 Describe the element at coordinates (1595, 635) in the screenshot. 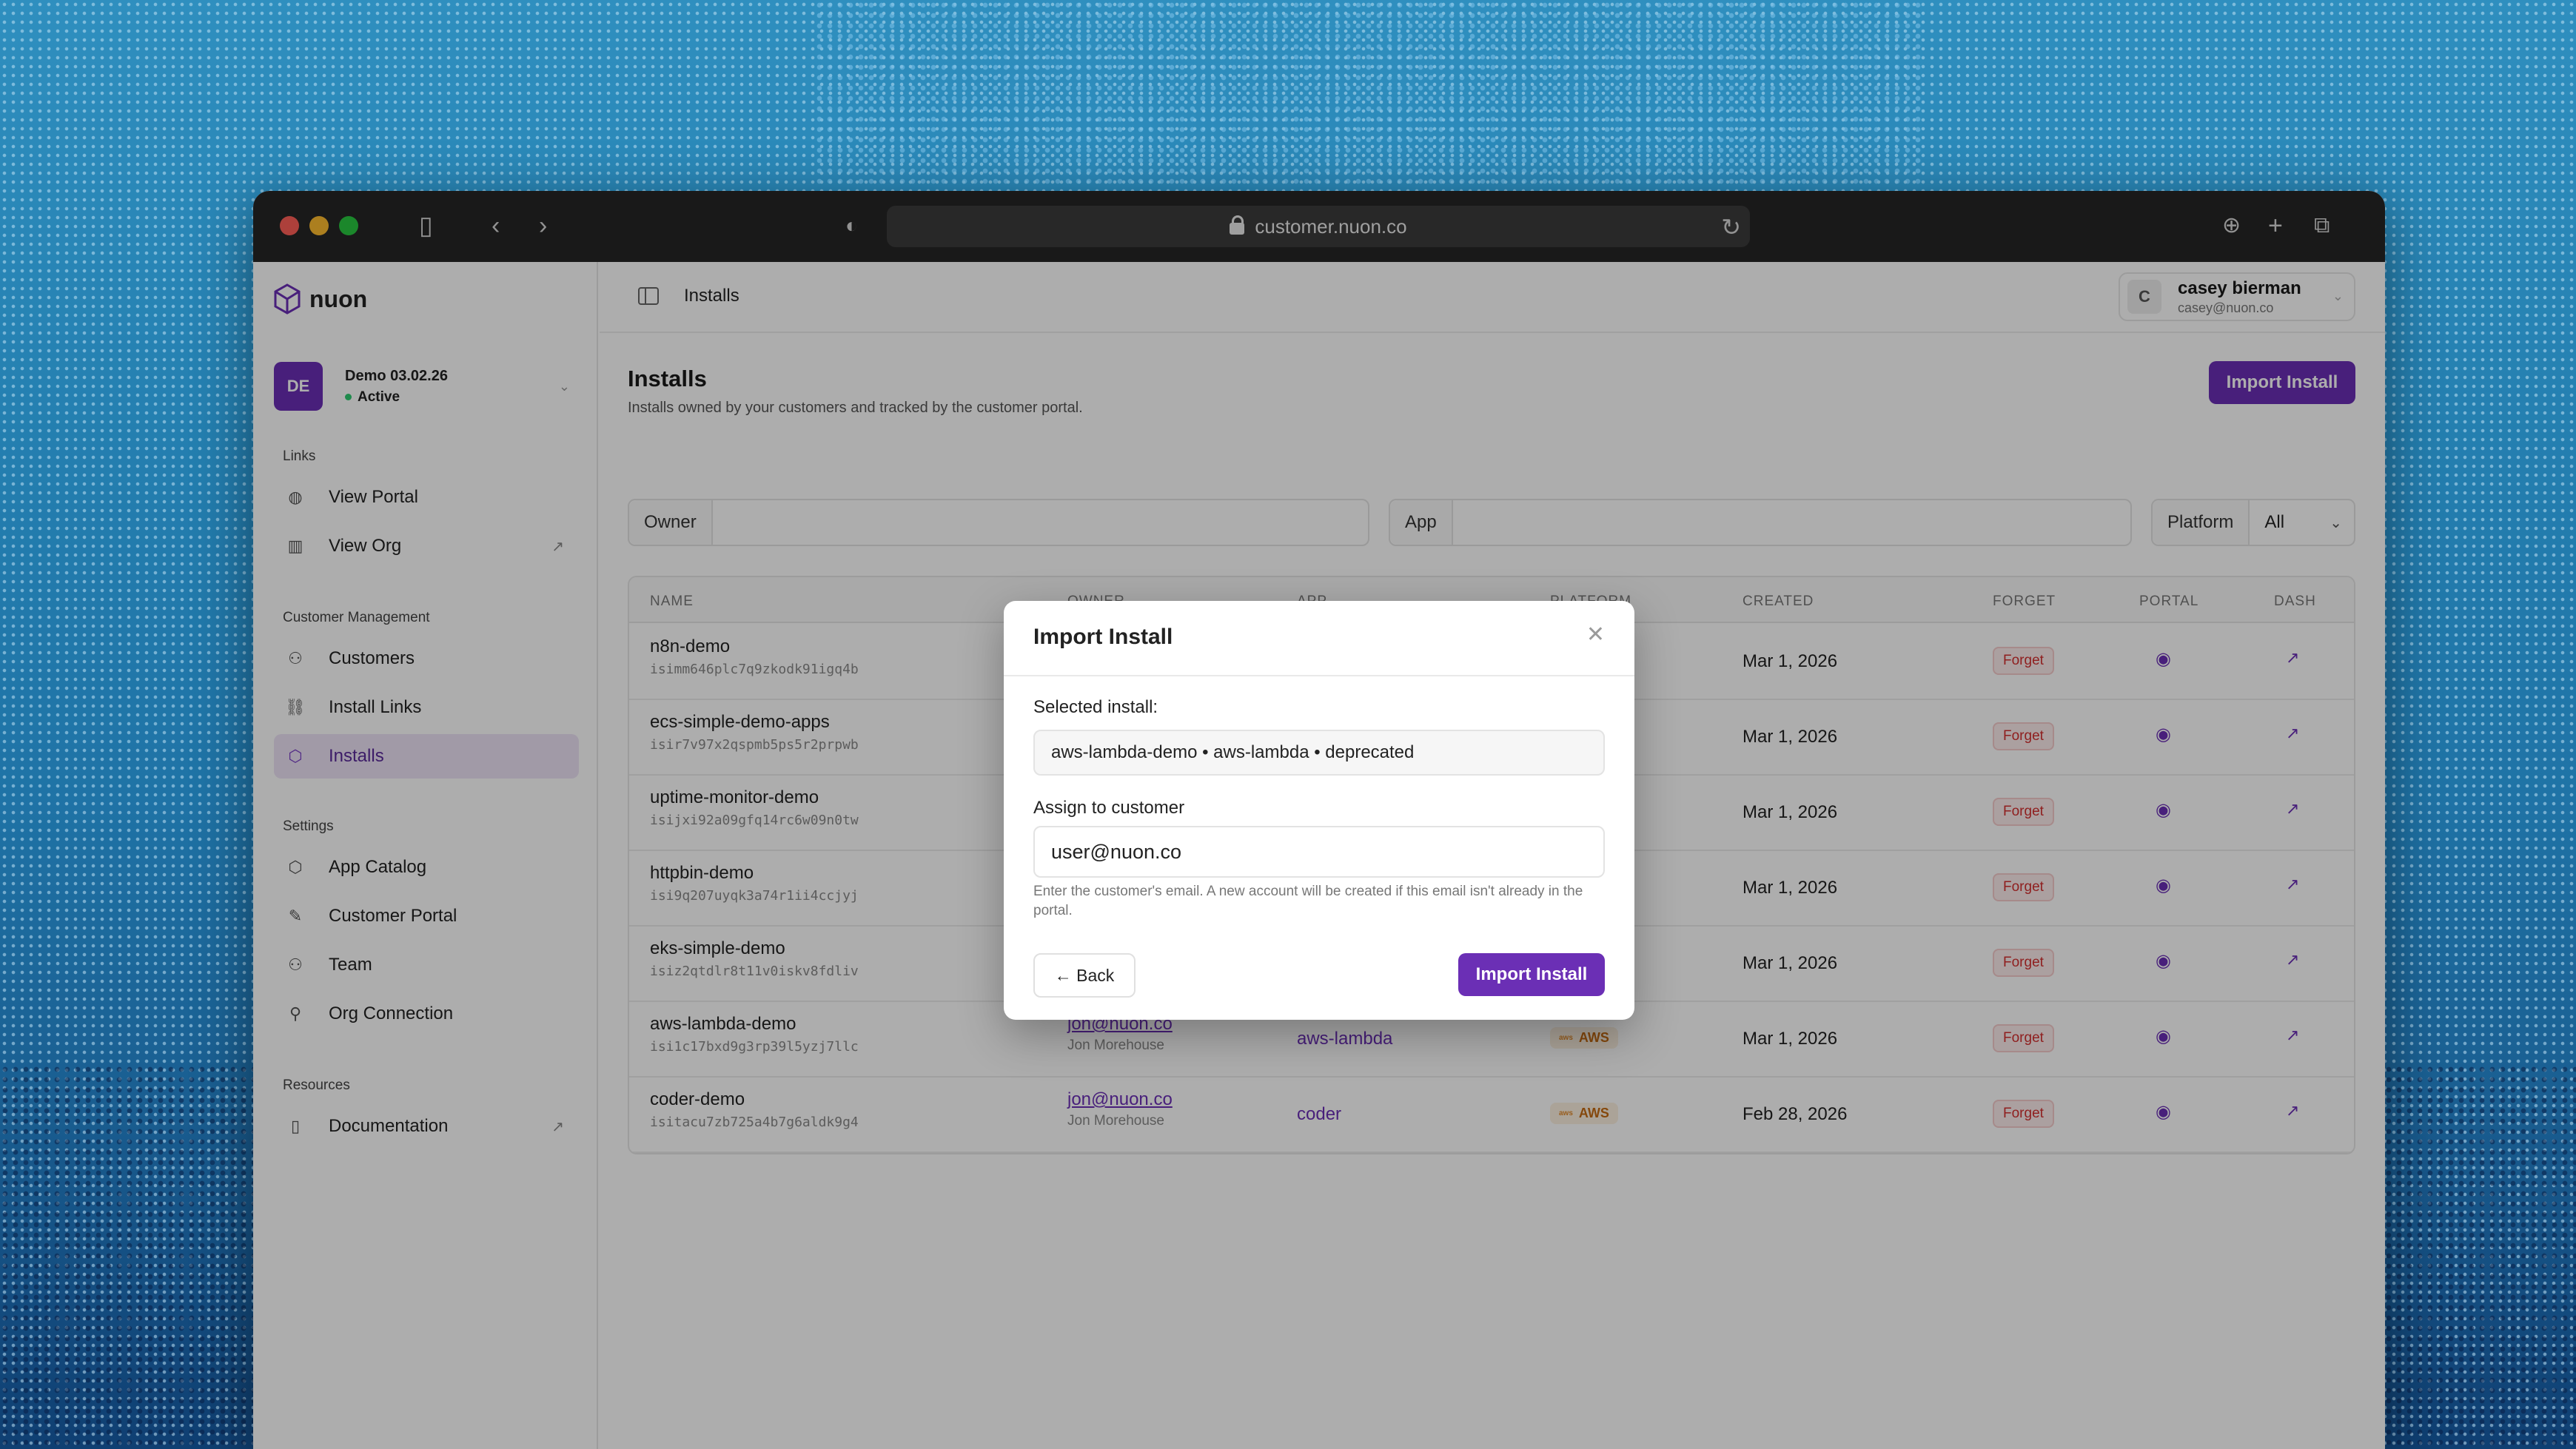

I see `close-icon: ✕` at that location.